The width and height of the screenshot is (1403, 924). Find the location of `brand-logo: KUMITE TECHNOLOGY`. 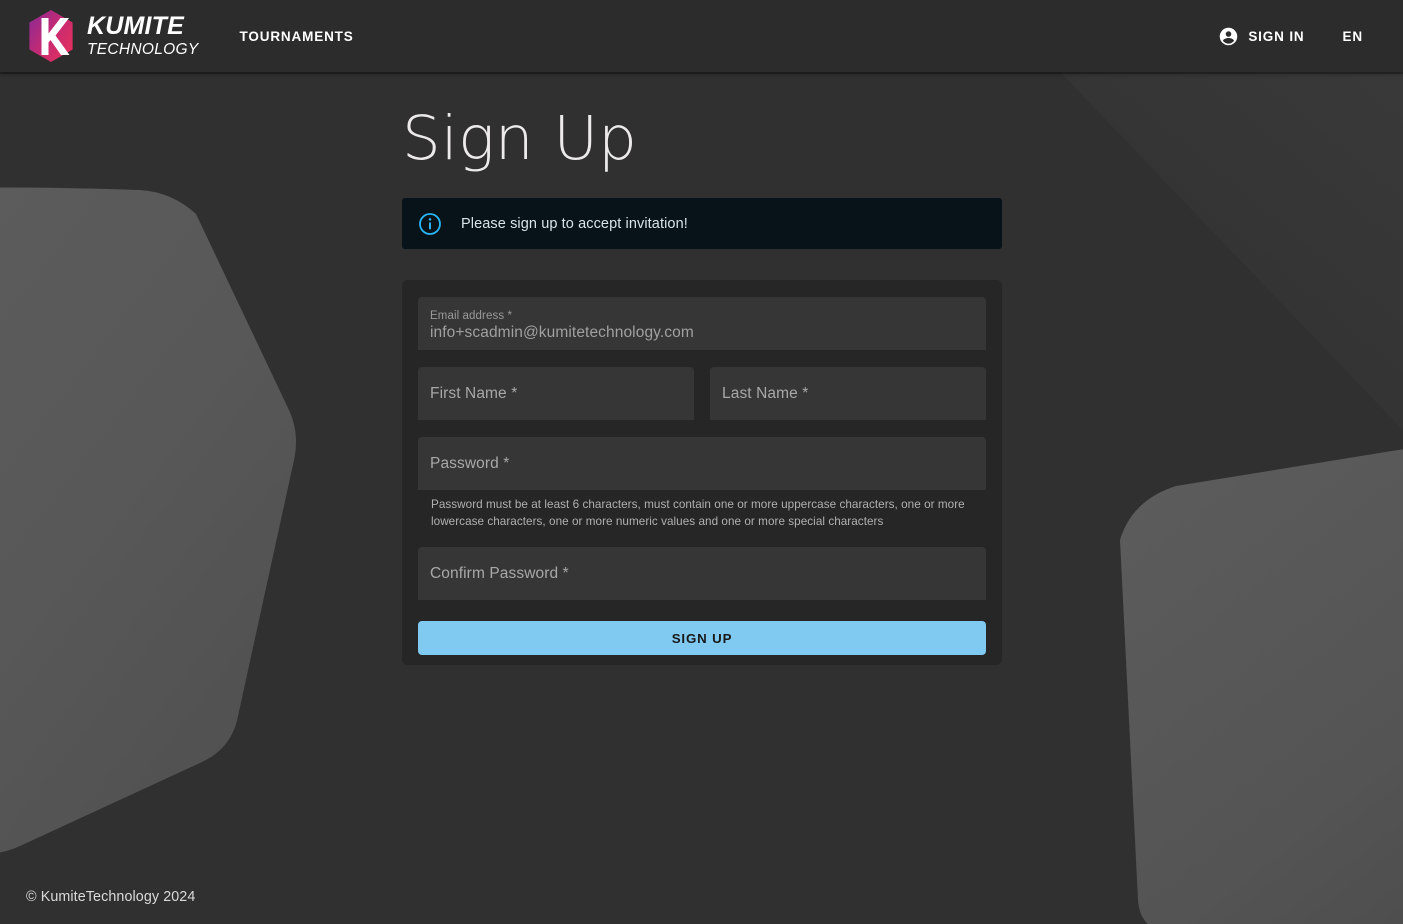

brand-logo: KUMITE TECHNOLOGY is located at coordinates (112, 36).